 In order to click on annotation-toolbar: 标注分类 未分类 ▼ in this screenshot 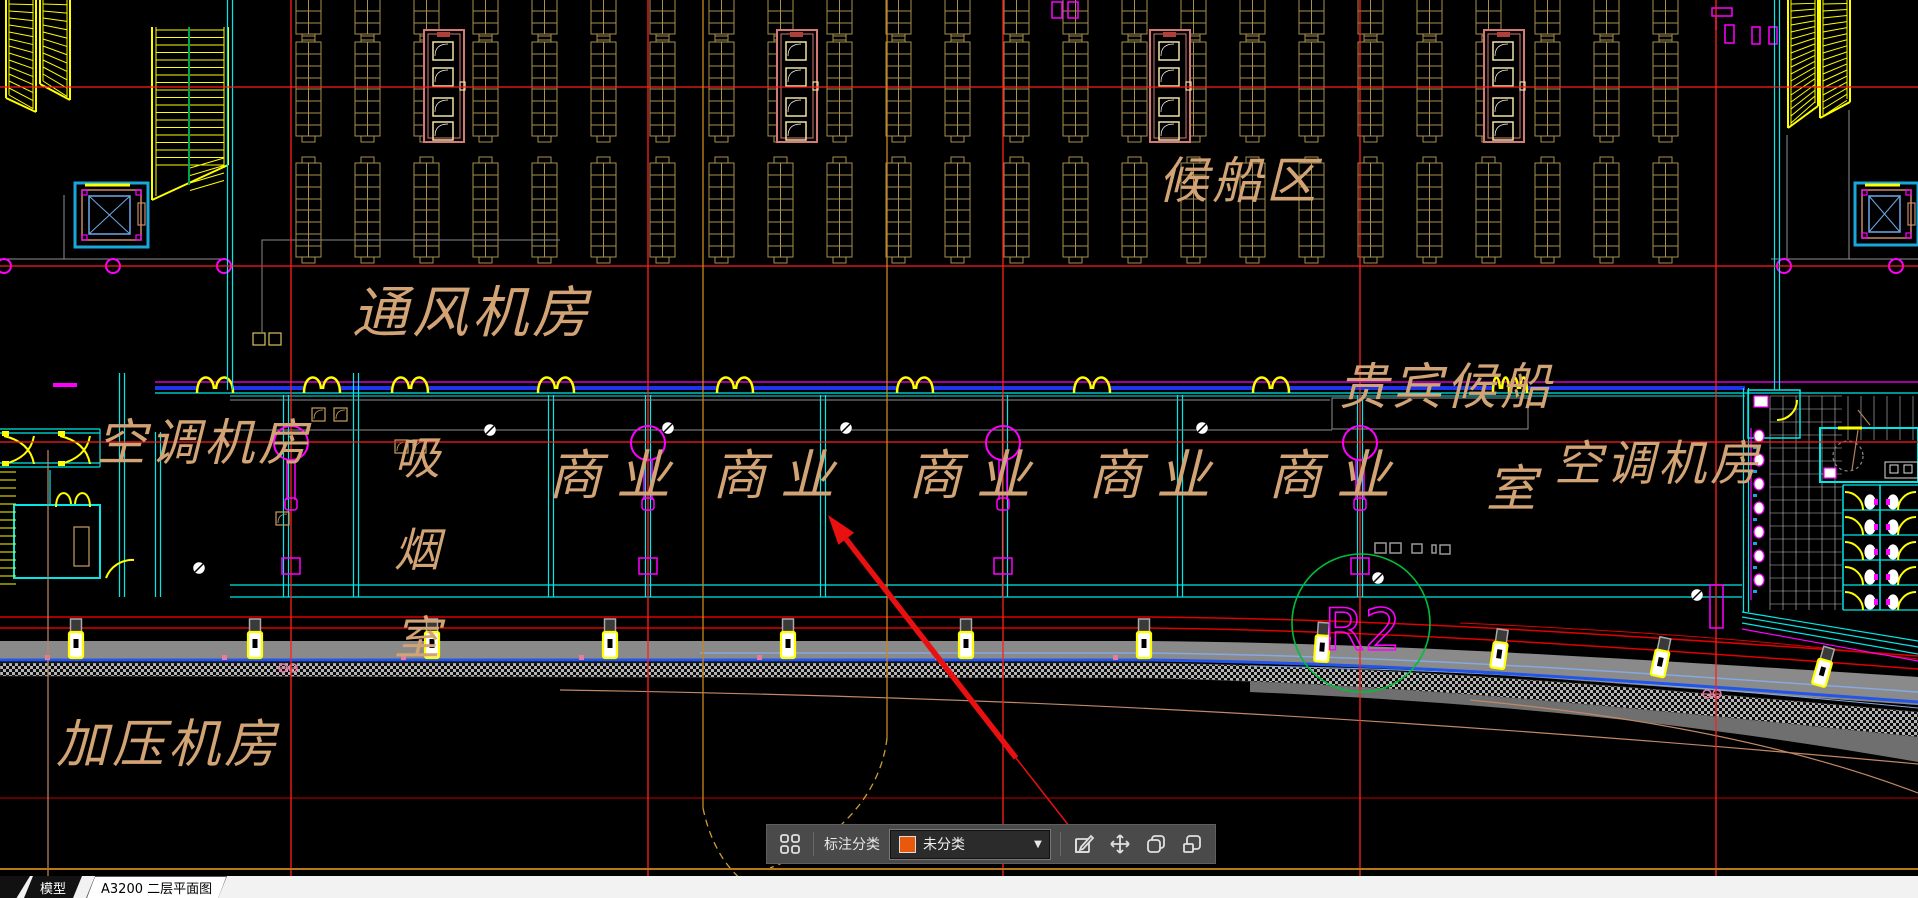, I will do `click(991, 844)`.